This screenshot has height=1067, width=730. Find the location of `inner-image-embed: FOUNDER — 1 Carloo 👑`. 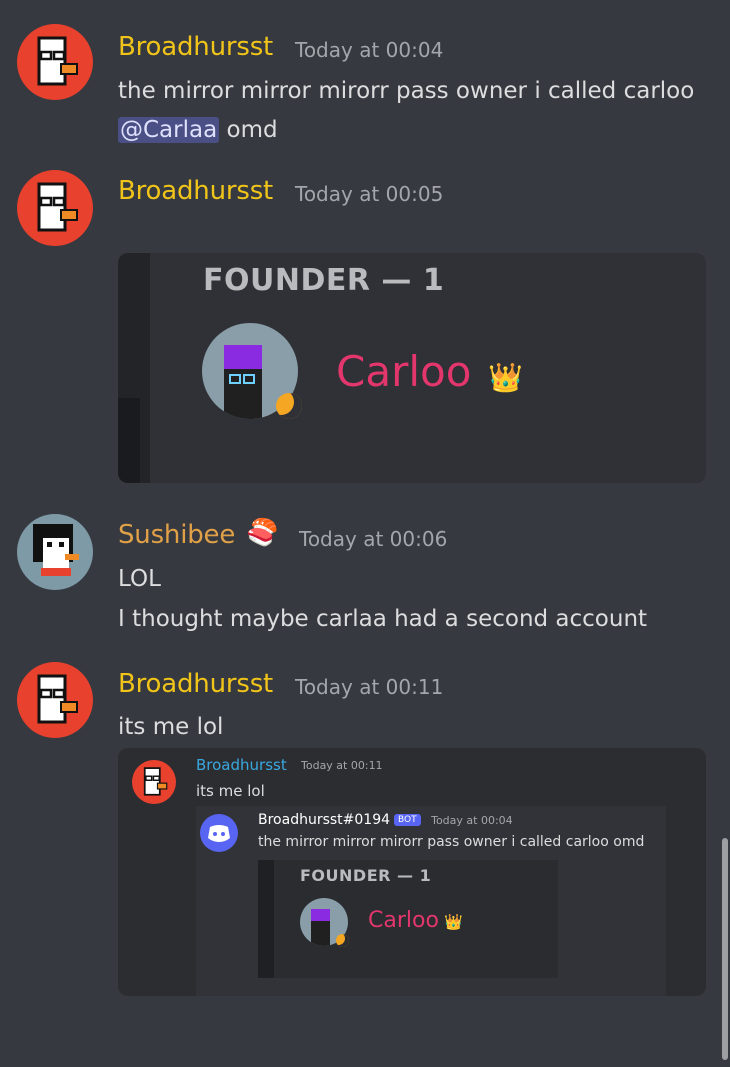

inner-image-embed: FOUNDER — 1 Carloo 👑 is located at coordinates (408, 919).